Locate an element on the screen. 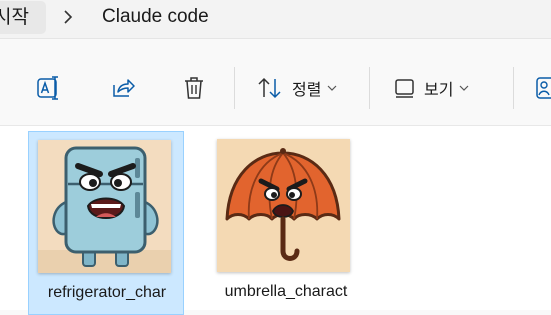 This screenshot has width=551, height=315. breadcrumb-root: 시작 is located at coordinates (23, 17).